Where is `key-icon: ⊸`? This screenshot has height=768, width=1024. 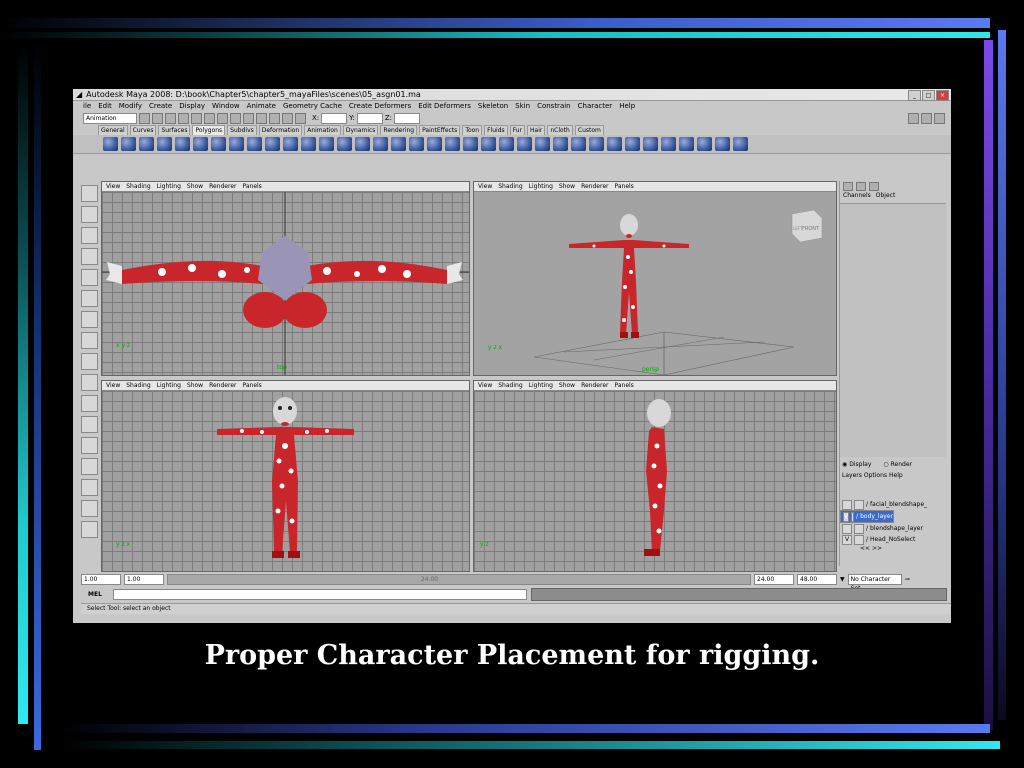
key-icon: ⊸ is located at coordinates (907, 579).